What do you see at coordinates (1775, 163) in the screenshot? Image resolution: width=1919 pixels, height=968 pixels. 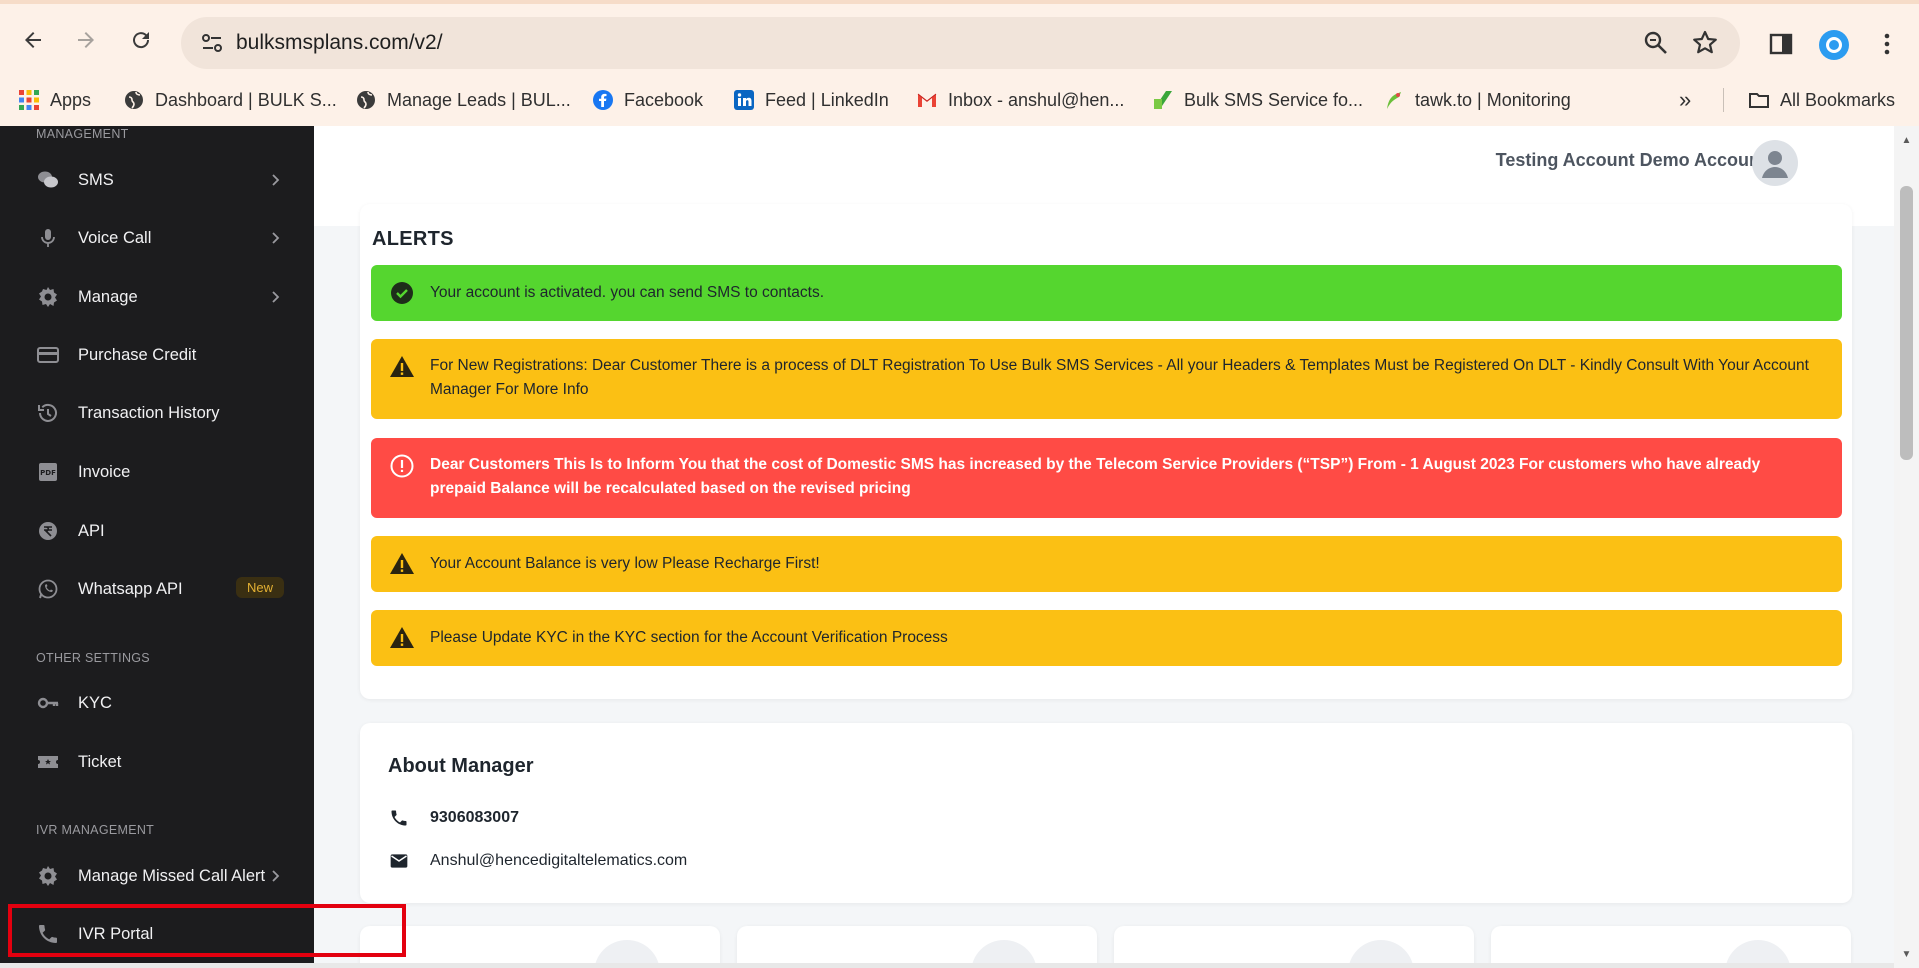 I see `avatar` at bounding box center [1775, 163].